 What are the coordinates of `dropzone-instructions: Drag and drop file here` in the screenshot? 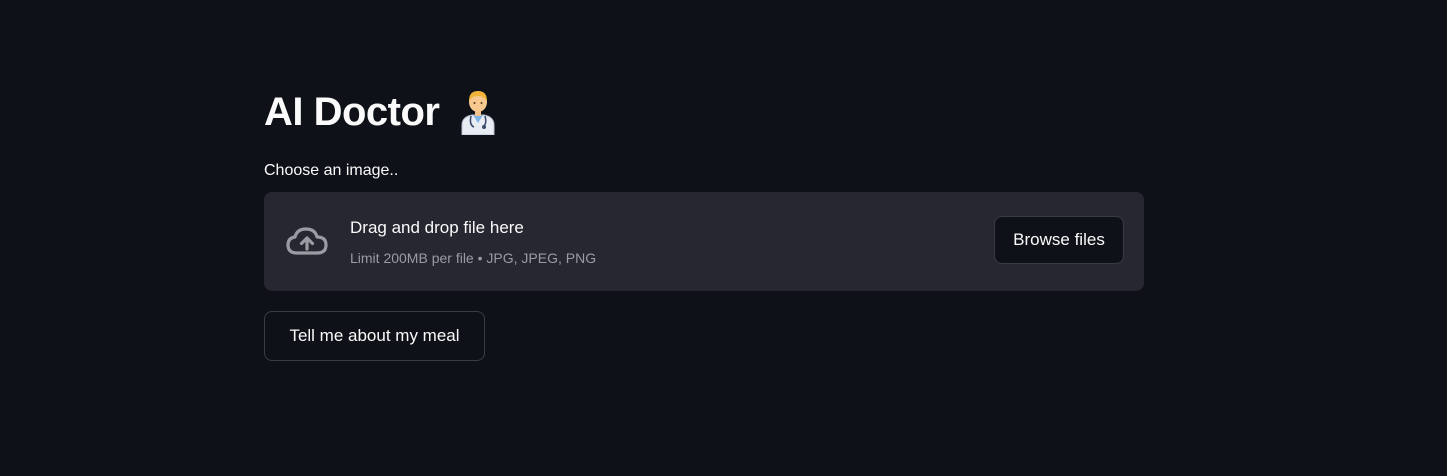 It's located at (437, 227).